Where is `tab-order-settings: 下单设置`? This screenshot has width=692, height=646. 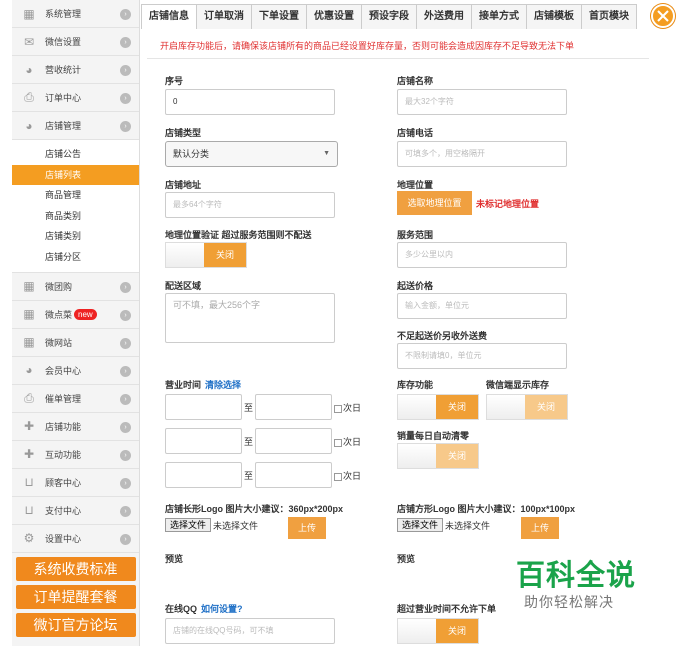
tab-order-settings: 下单设置 is located at coordinates (279, 16).